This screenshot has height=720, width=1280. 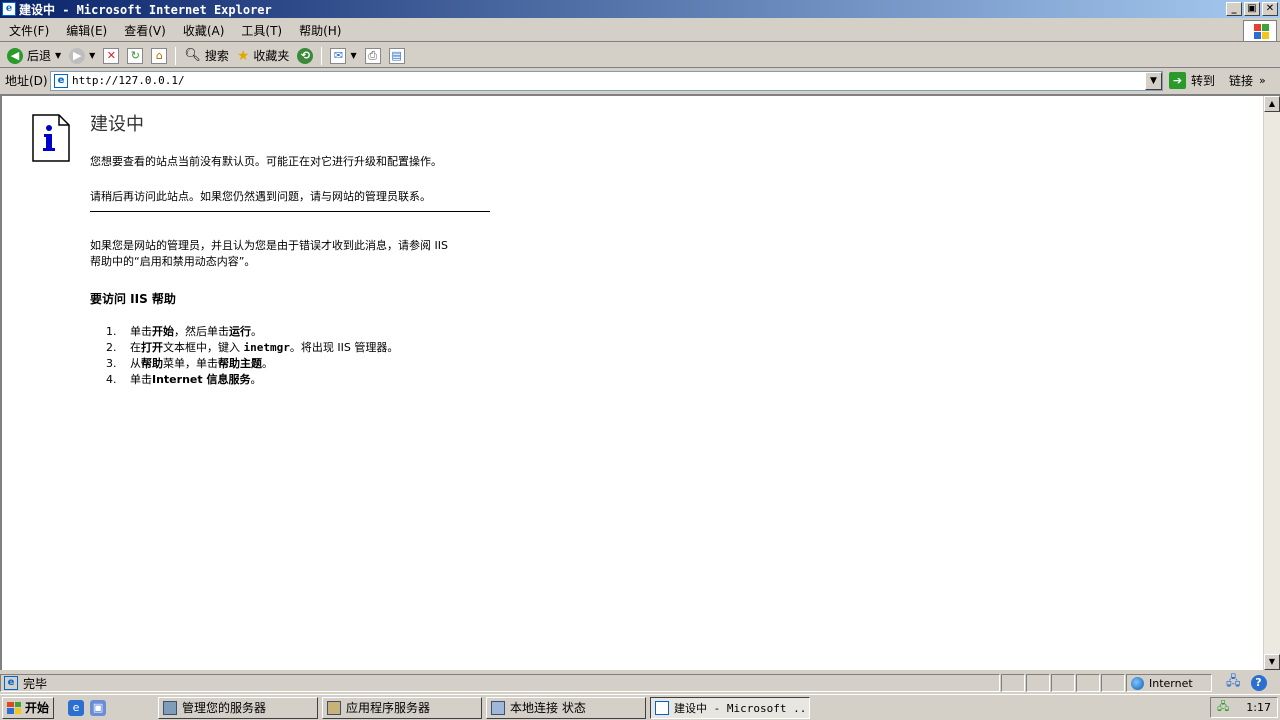 I want to click on stop-icon: ✕, so click(x=111, y=55).